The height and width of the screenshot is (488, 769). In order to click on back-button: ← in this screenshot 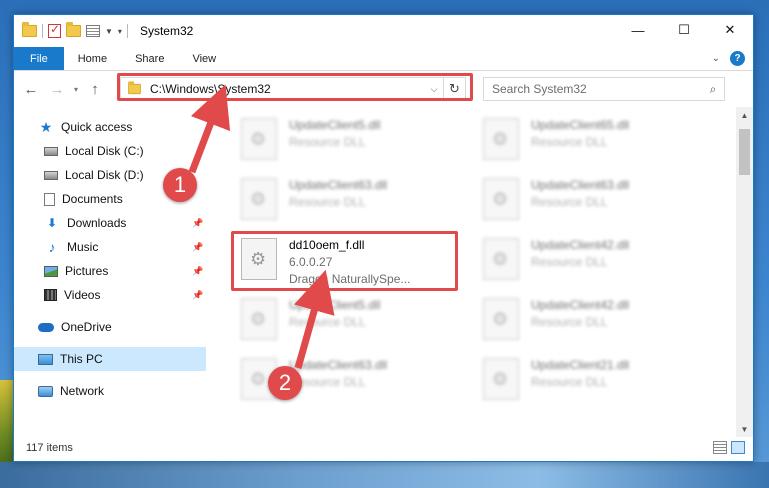, I will do `click(31, 89)`.